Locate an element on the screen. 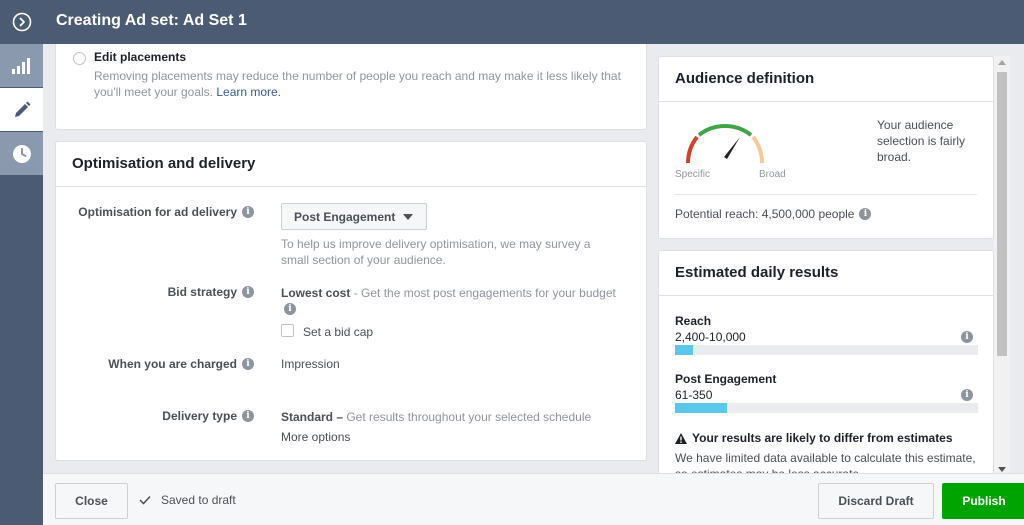 The image size is (1024, 525). optimisation-value: Post Engagement is located at coordinates (345, 216).